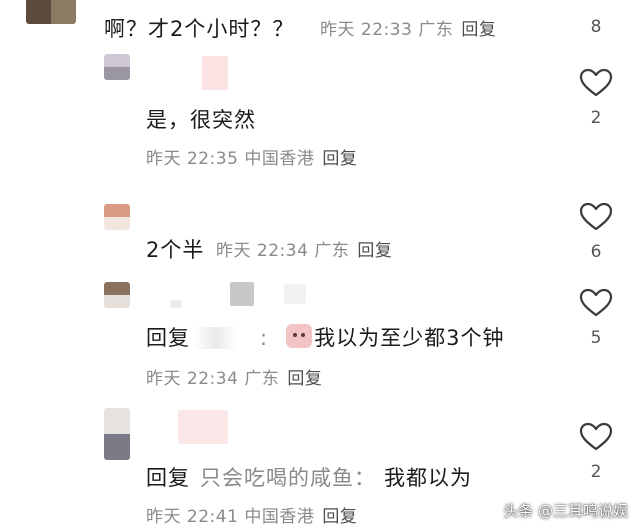 The image size is (640, 529). Describe the element at coordinates (596, 27) in the screenshot. I see `like-count: 8` at that location.